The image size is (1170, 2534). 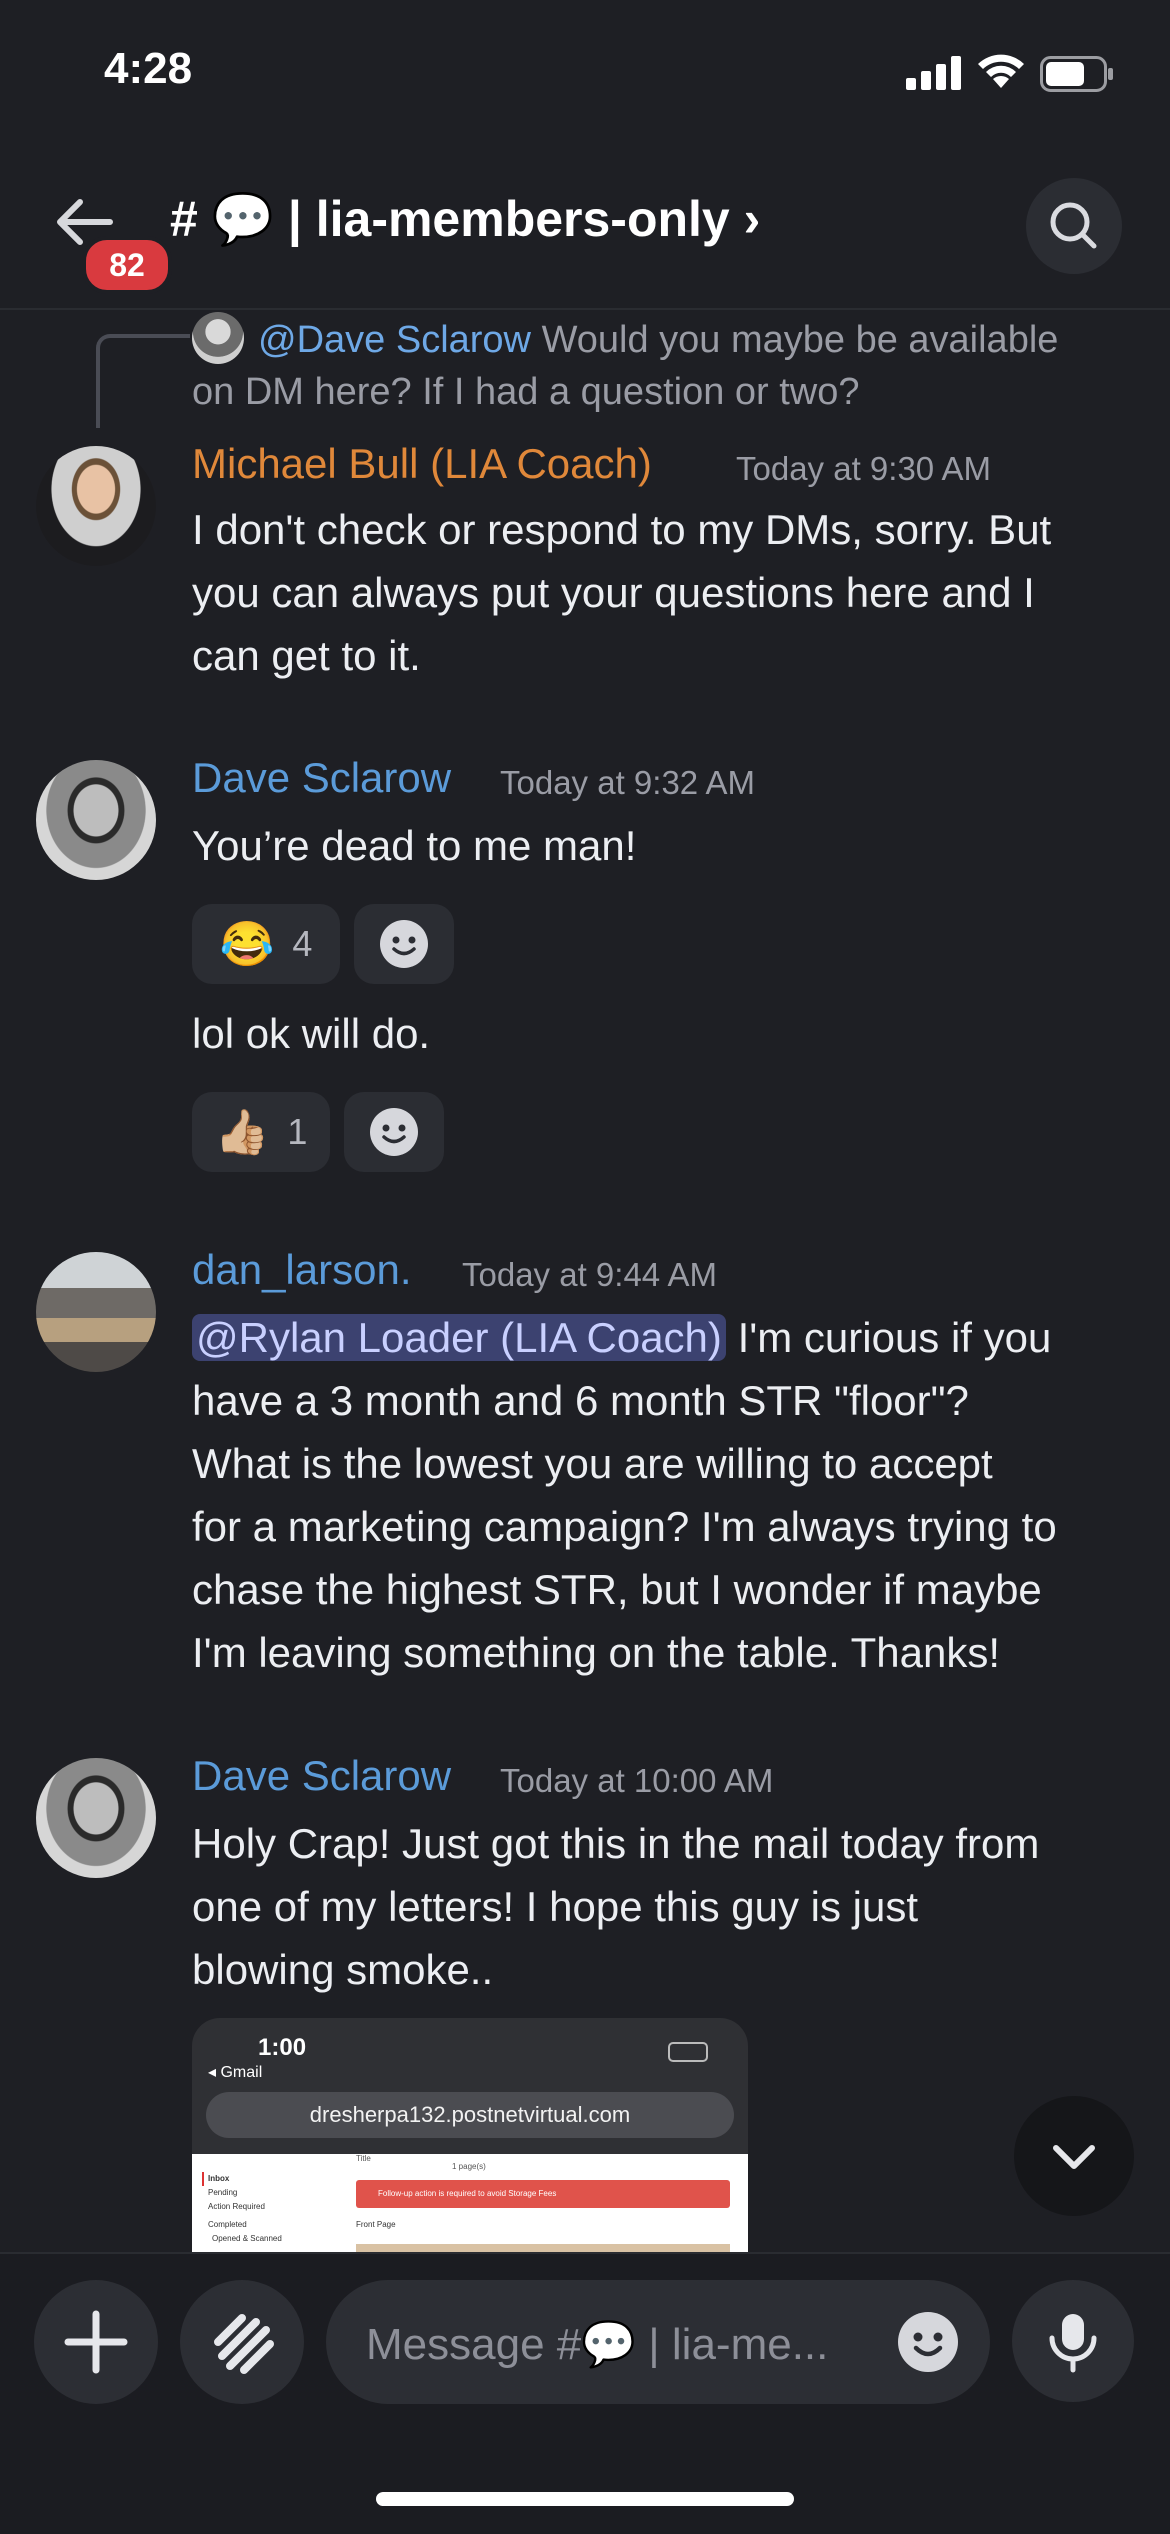 I want to click on user-mention: @Rylan Loader (LIA Coach), so click(x=459, y=1337).